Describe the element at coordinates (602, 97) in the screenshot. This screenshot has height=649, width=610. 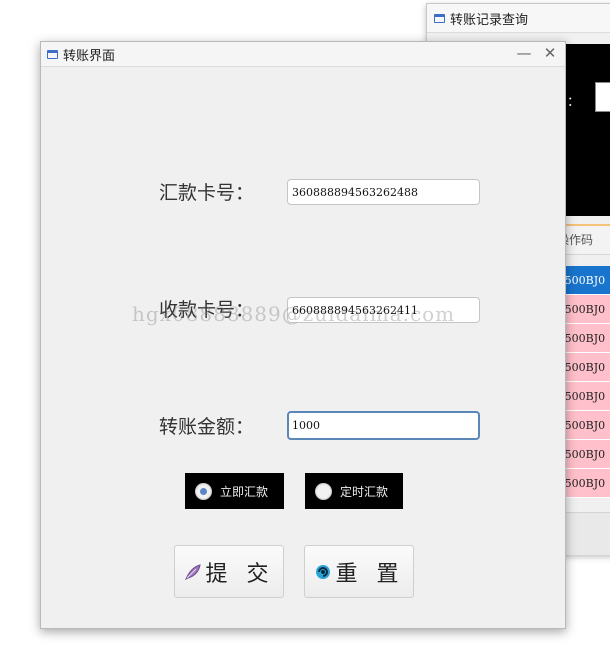
I see `query-input` at that location.